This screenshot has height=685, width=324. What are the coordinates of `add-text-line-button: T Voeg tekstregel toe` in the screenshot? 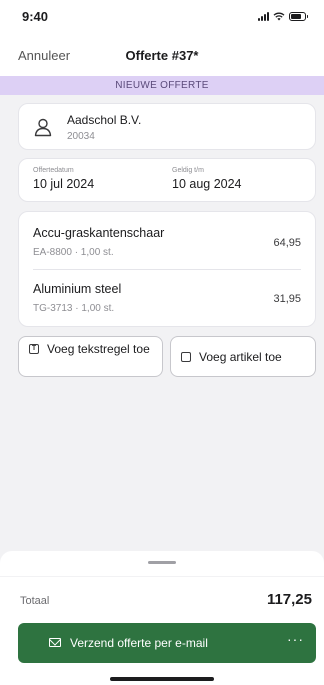 It's located at (90, 356).